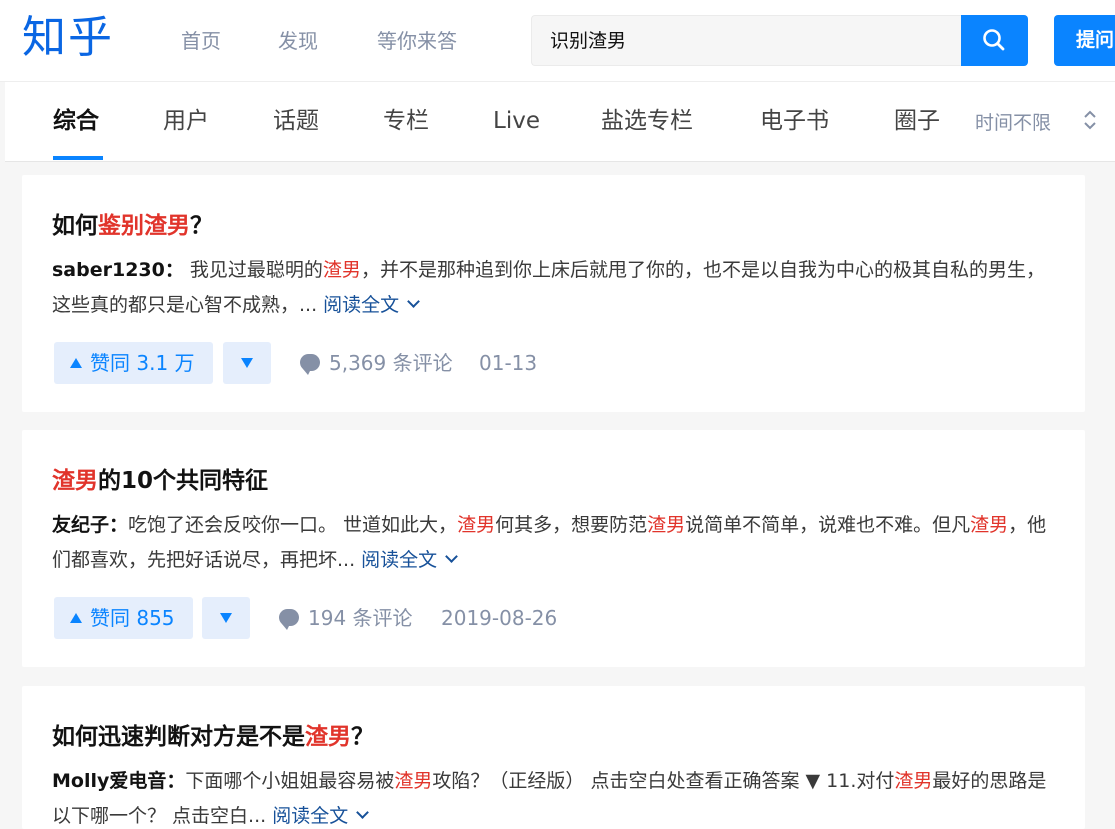 This screenshot has width=1115, height=829. Describe the element at coordinates (560, 122) in the screenshot. I see `search-type-tabs: 综合 用户 话题 专栏 Live 盐选专栏 电子书 圈子 时间不限` at that location.